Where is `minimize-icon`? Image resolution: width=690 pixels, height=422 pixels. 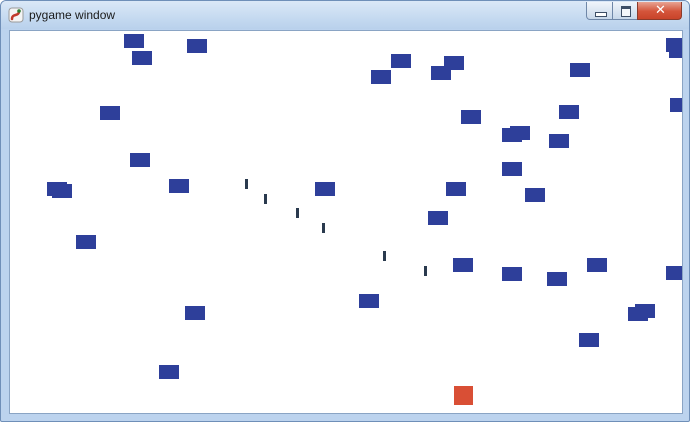
minimize-icon is located at coordinates (601, 14).